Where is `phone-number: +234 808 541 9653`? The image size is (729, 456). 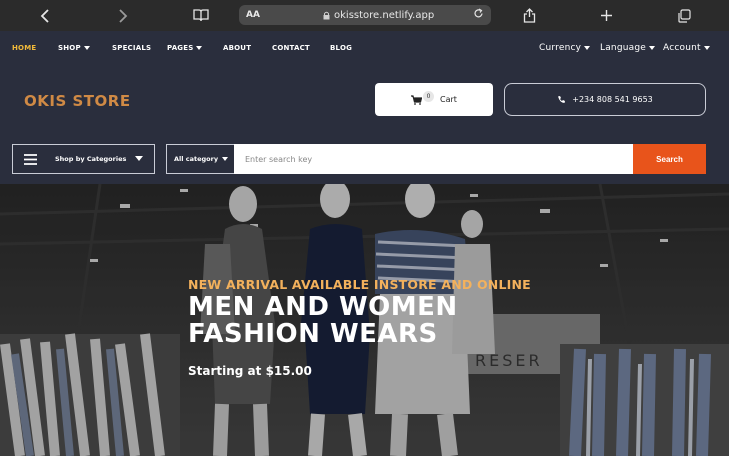 phone-number: +234 808 541 9653 is located at coordinates (612, 99).